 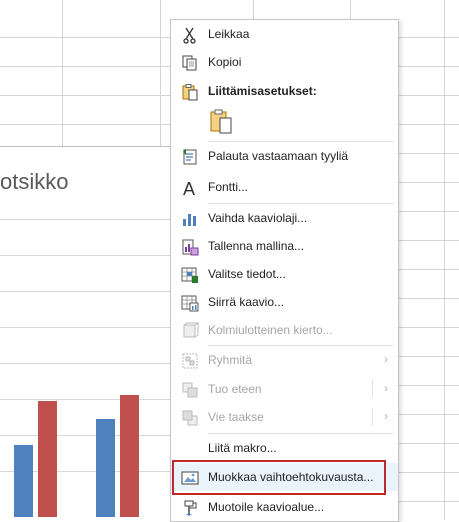 I want to click on move-chart-icon, so click(x=190, y=303).